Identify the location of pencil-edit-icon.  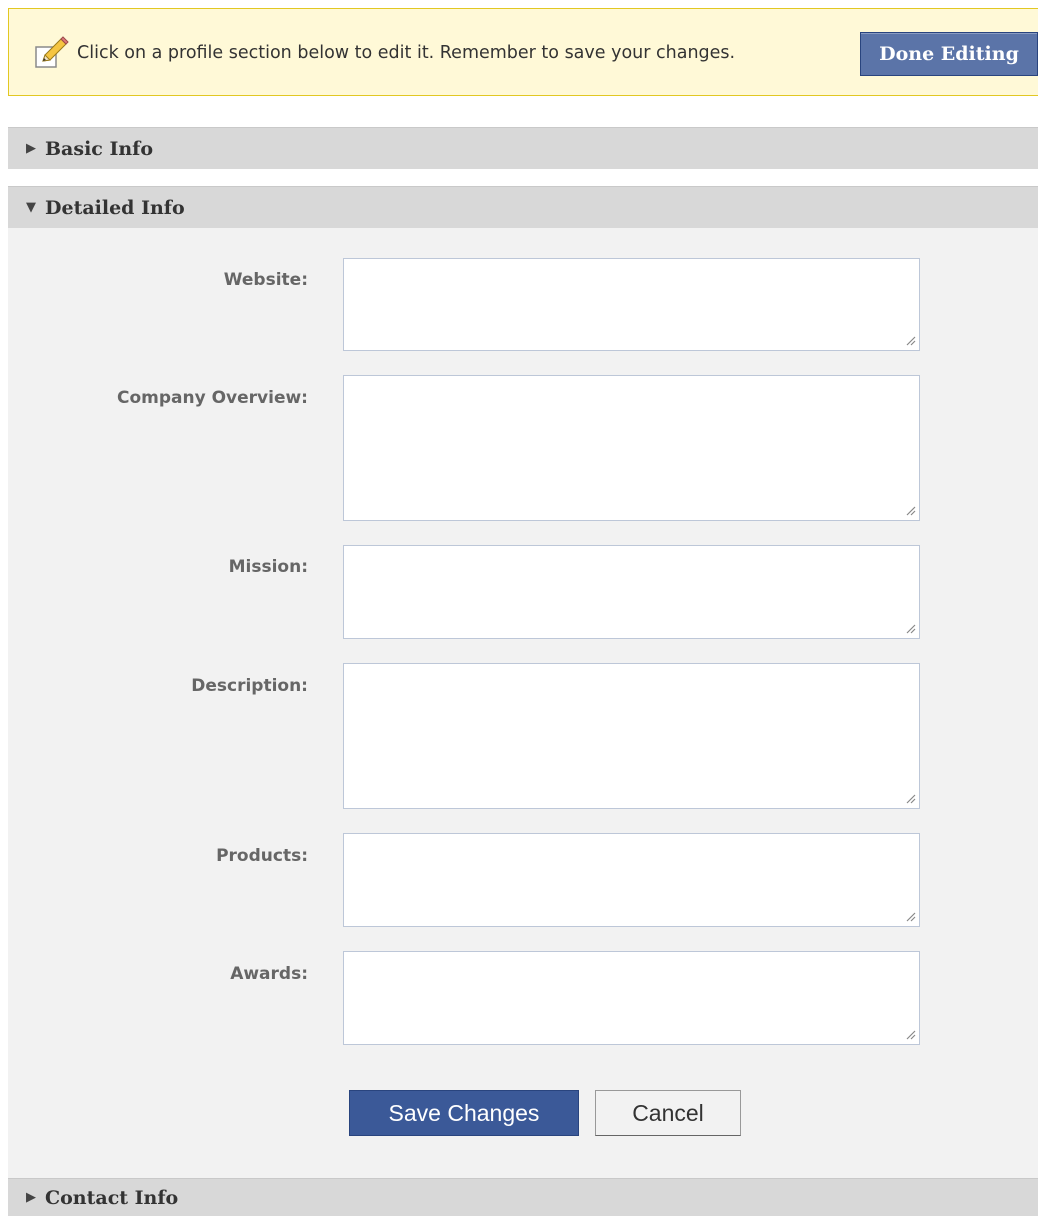
(52, 52).